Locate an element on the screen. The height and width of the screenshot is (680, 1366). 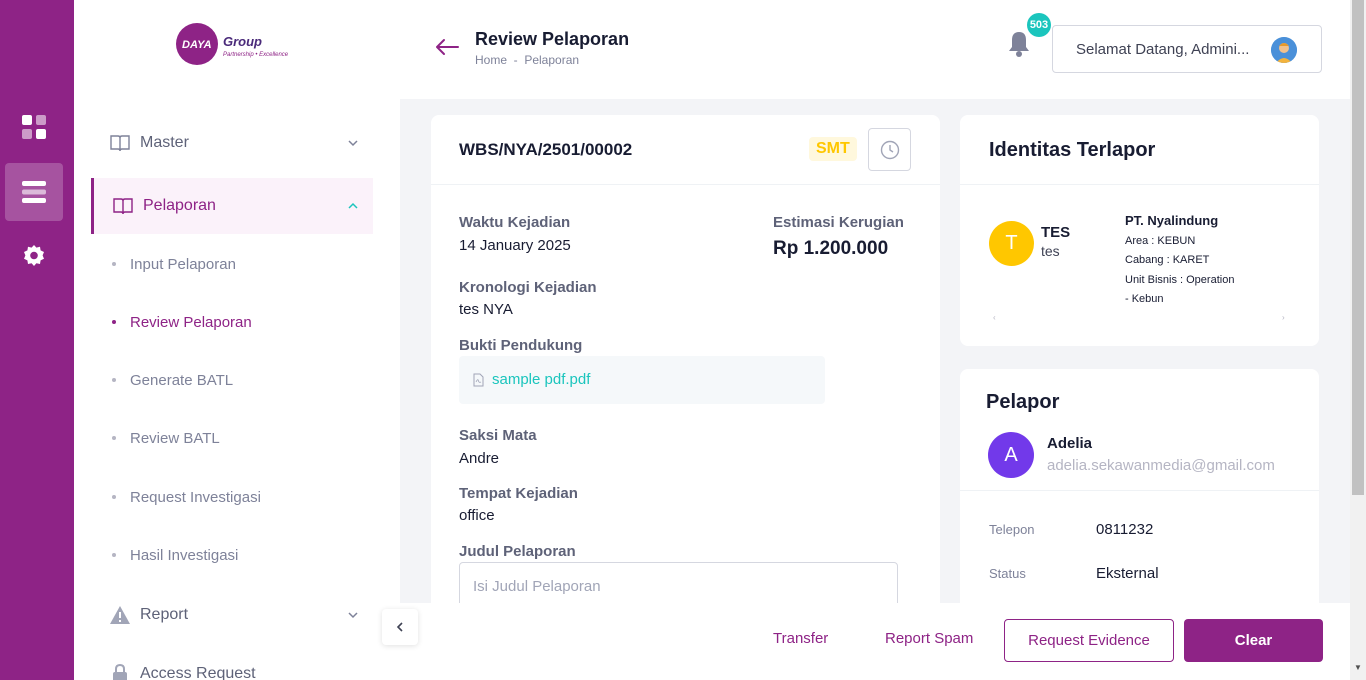
attachment-filename-link: sample pdf.pdf is located at coordinates (541, 379).